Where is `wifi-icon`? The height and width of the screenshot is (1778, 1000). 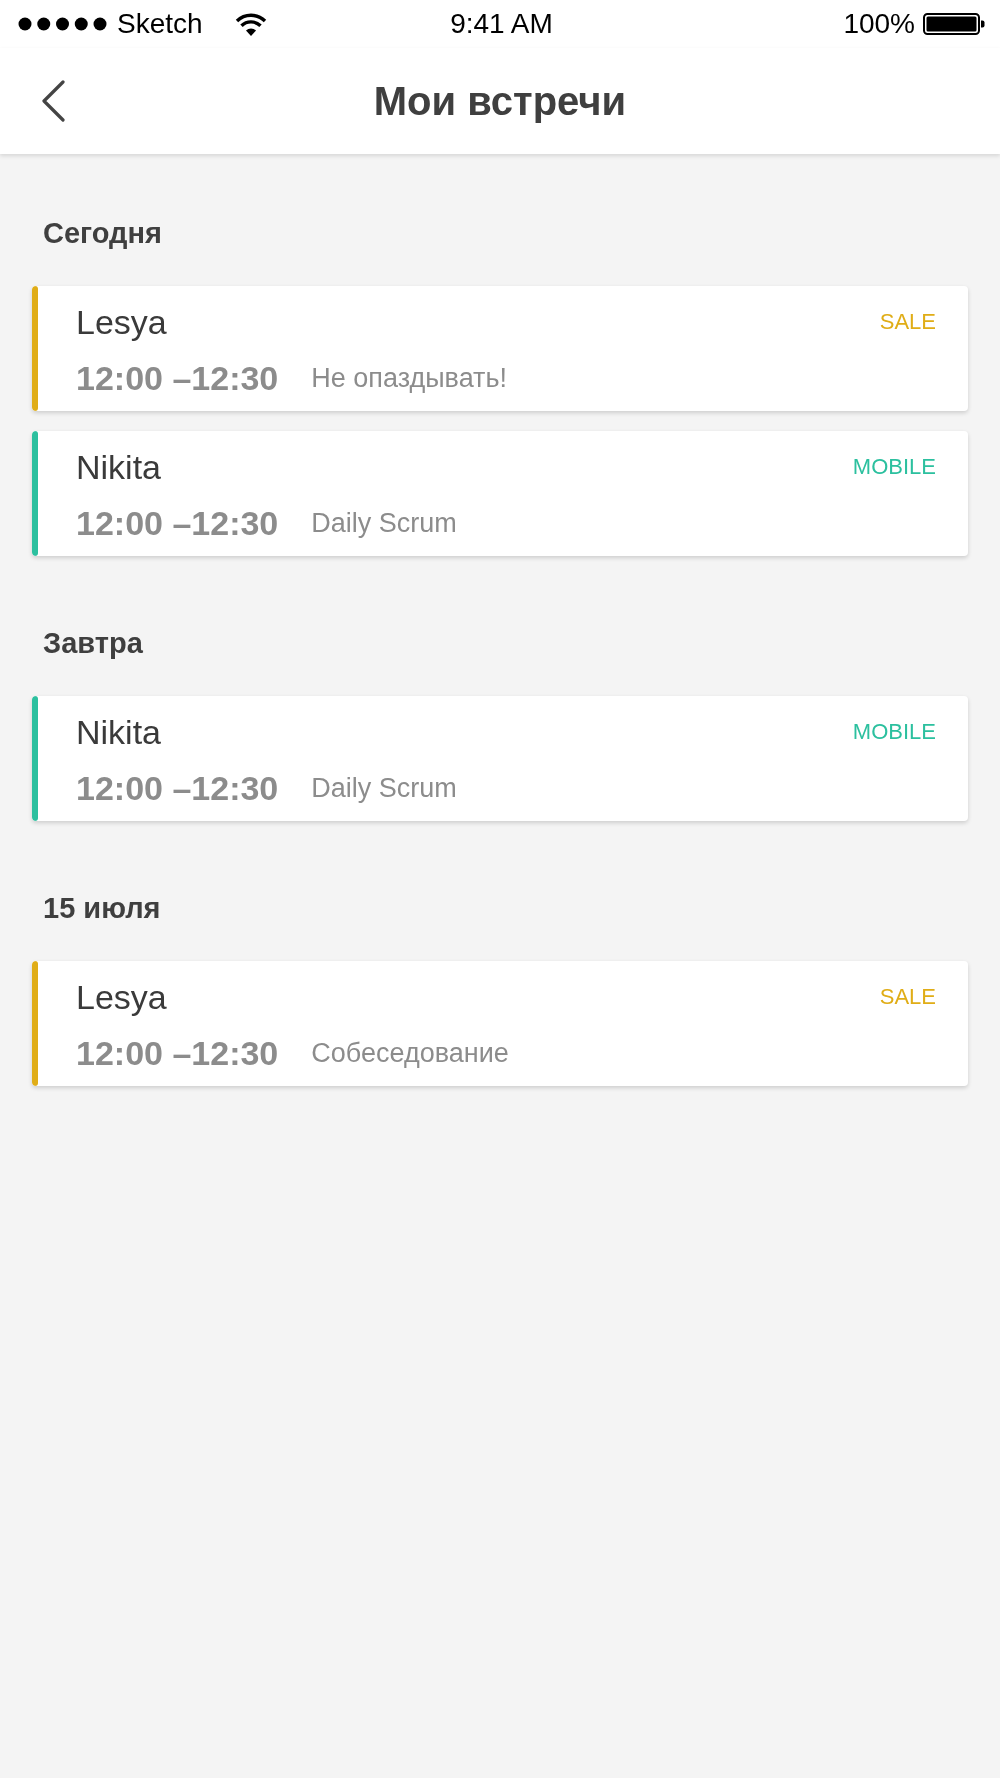 wifi-icon is located at coordinates (250, 24).